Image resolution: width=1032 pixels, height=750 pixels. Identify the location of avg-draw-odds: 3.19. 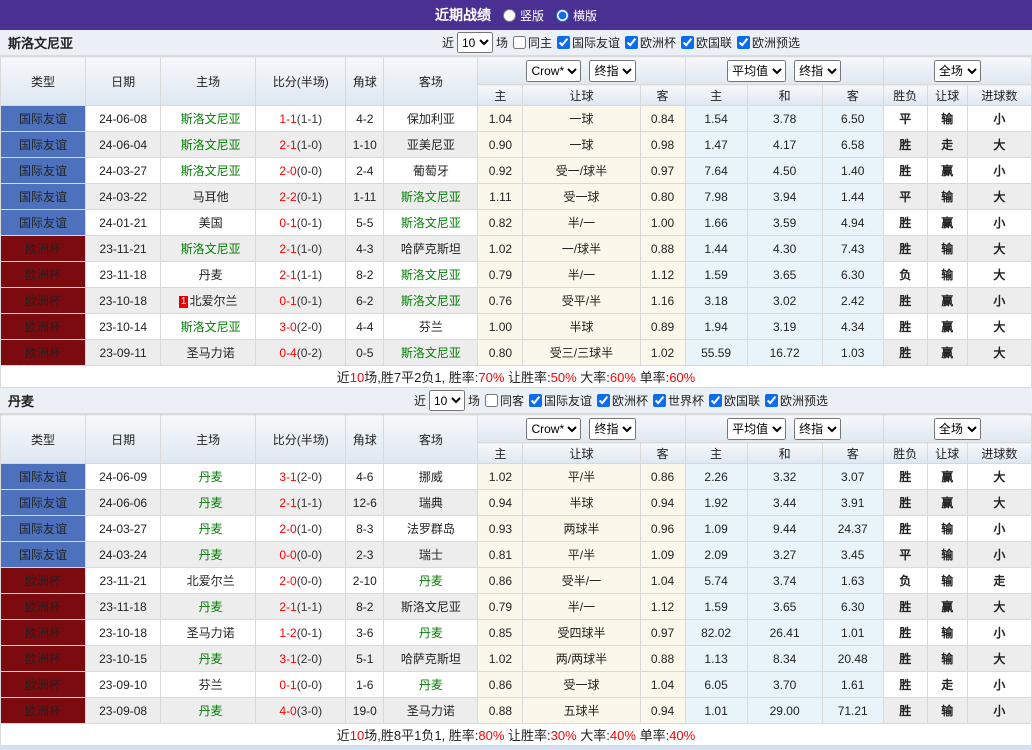
(784, 326).